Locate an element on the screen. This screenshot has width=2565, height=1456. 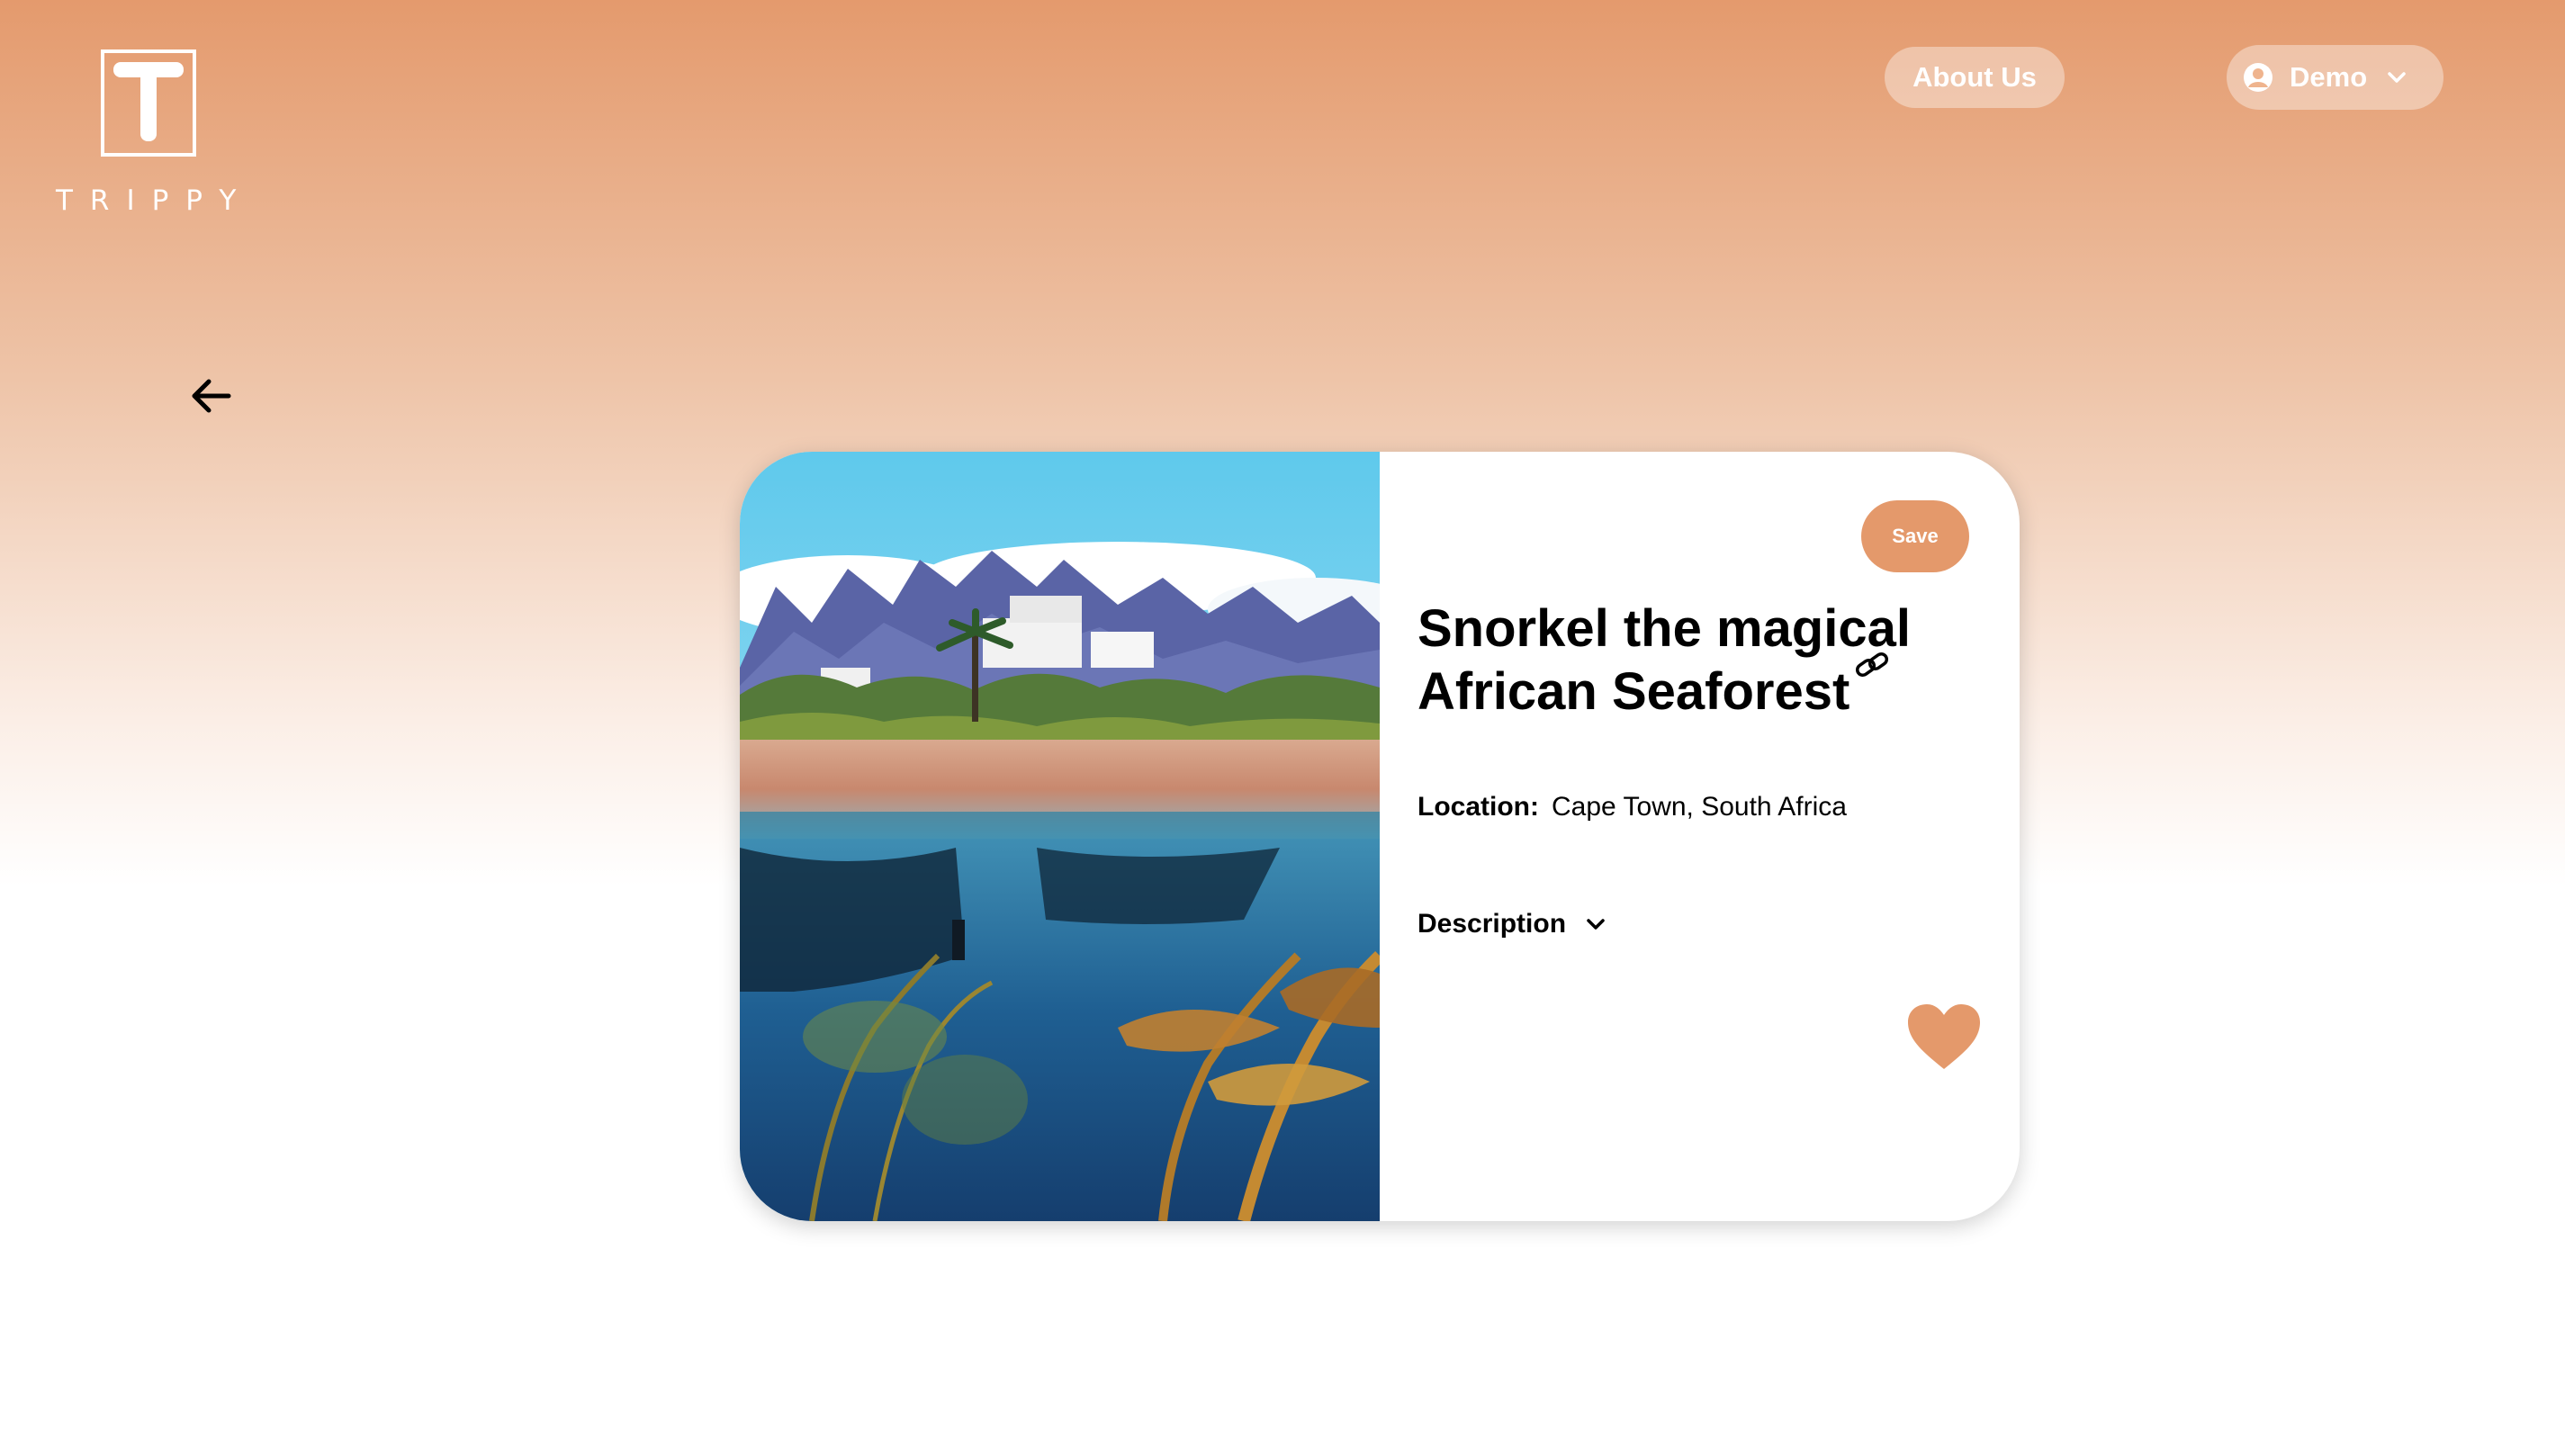
about-us-button: About Us is located at coordinates (1975, 77).